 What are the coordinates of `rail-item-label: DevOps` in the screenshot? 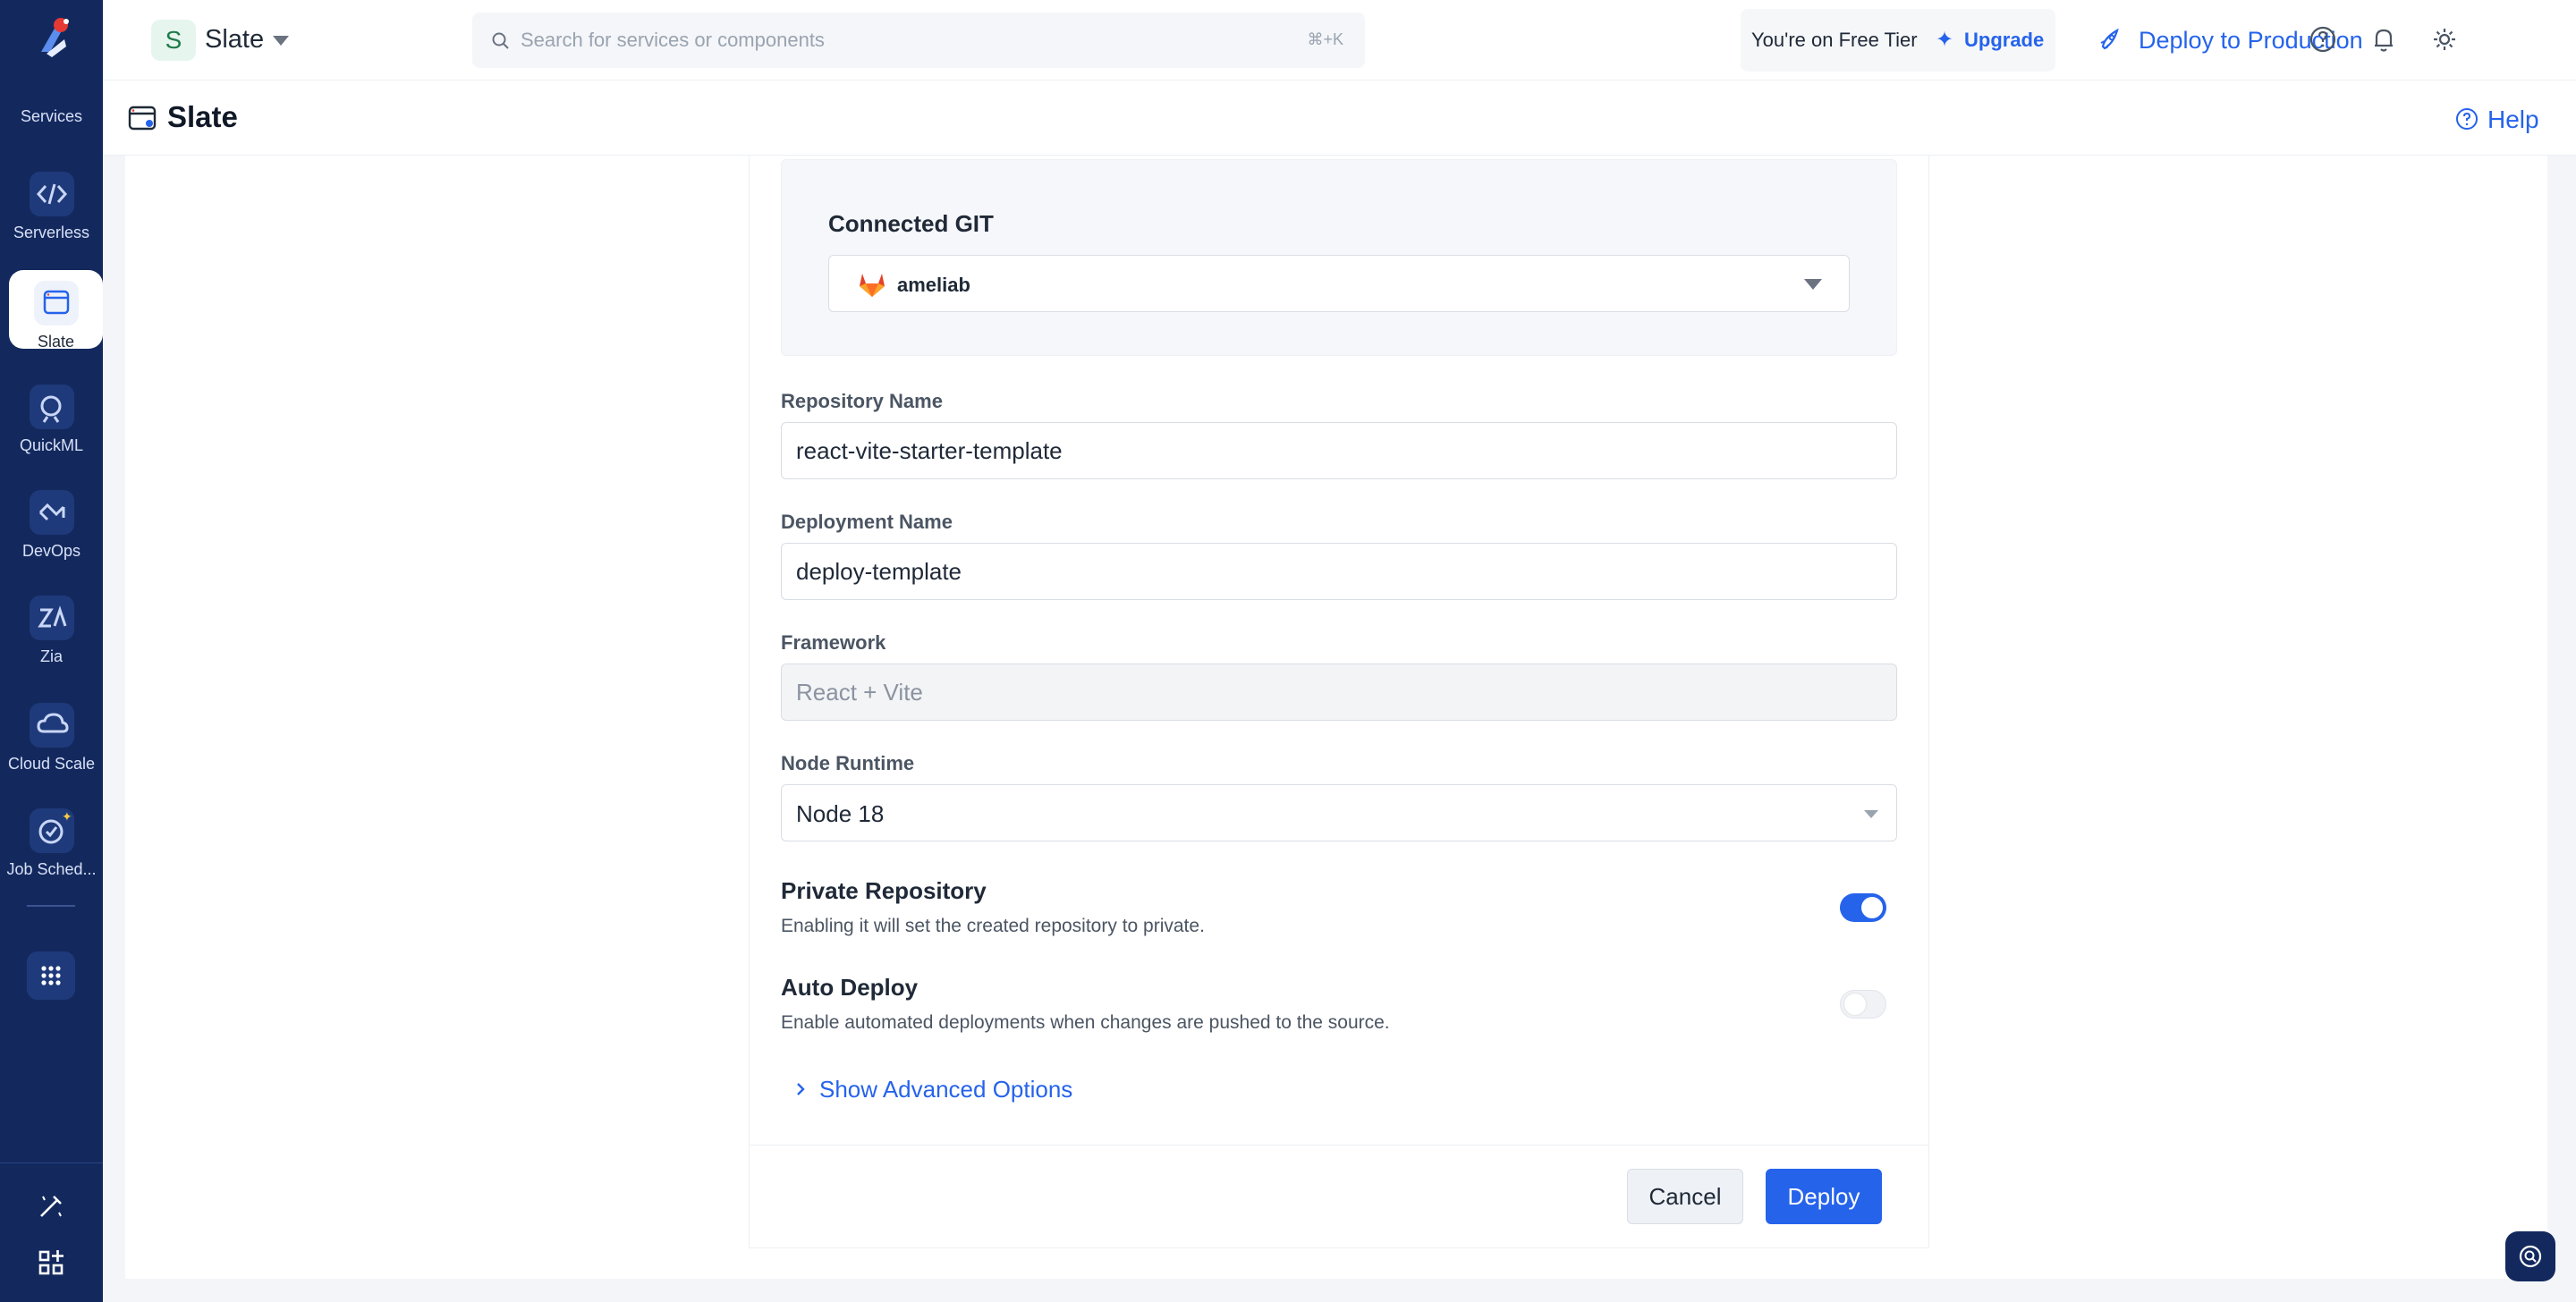 It's located at (51, 551).